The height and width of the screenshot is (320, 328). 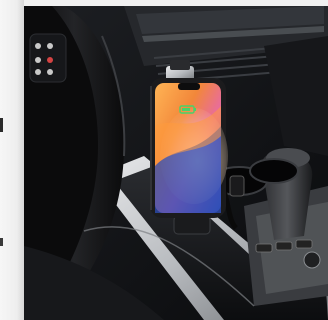 I want to click on usb-adapter, so click(x=237, y=186).